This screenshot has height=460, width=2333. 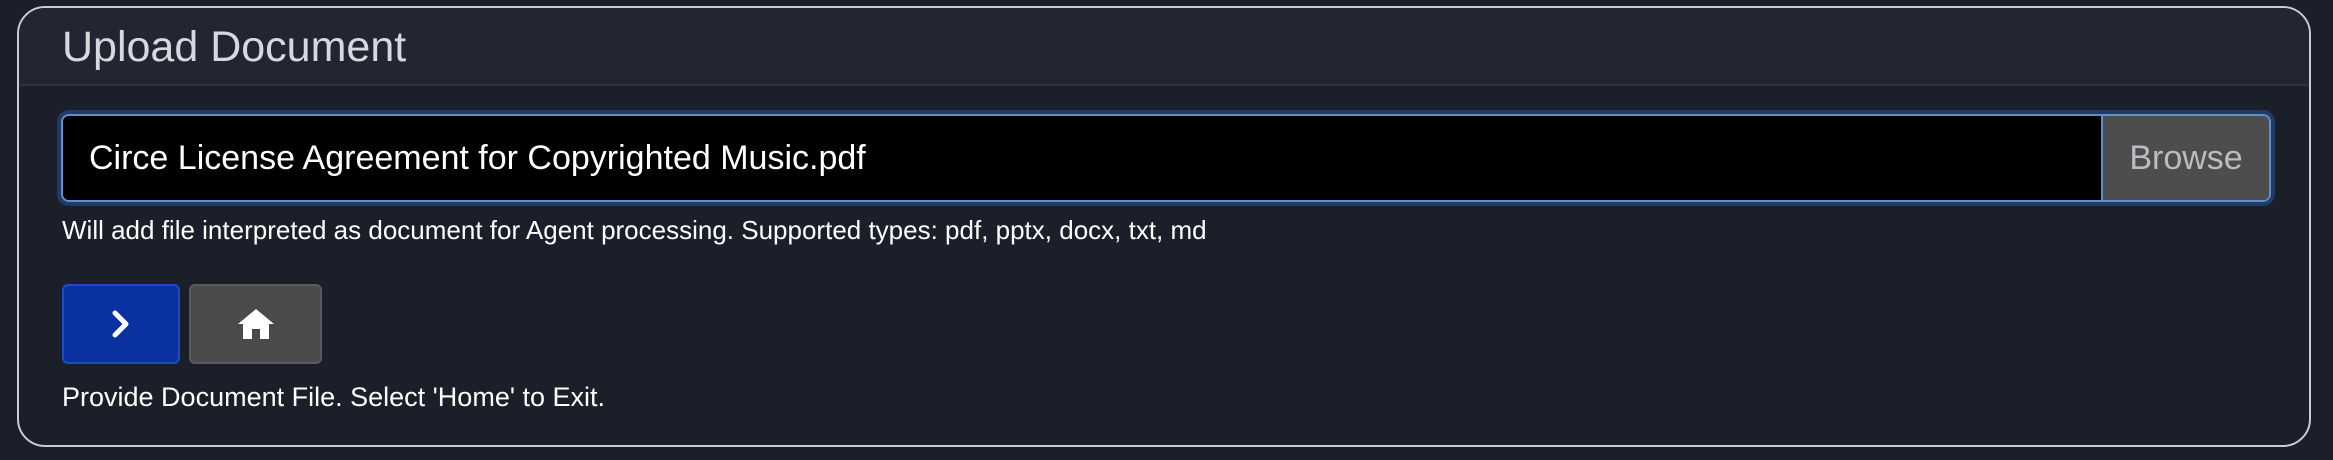 I want to click on browse-button: Browse, so click(x=2185, y=158).